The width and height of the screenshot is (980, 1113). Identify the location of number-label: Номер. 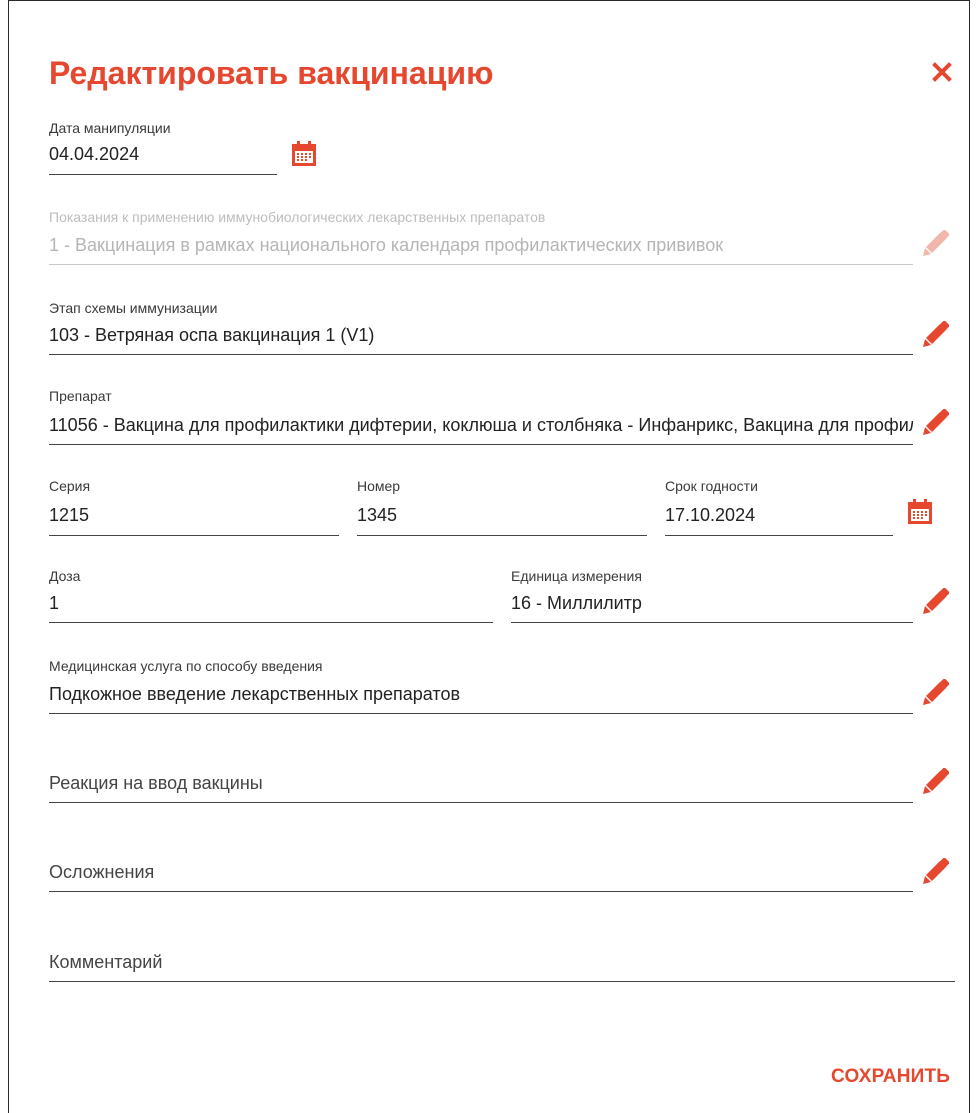
(379, 486).